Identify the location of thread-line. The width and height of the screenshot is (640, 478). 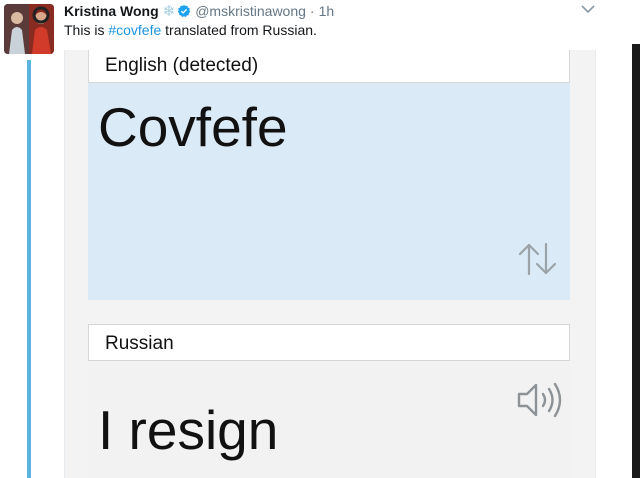
(29, 269).